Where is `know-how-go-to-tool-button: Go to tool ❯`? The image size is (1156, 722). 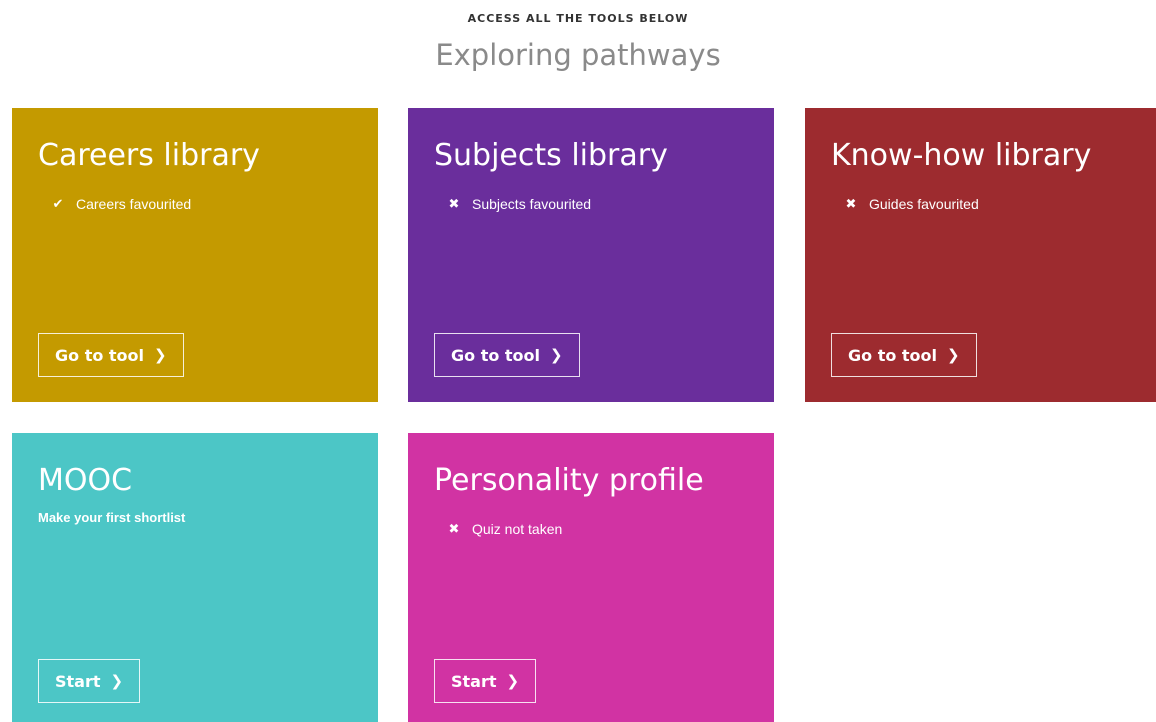 know-how-go-to-tool-button: Go to tool ❯ is located at coordinates (904, 355).